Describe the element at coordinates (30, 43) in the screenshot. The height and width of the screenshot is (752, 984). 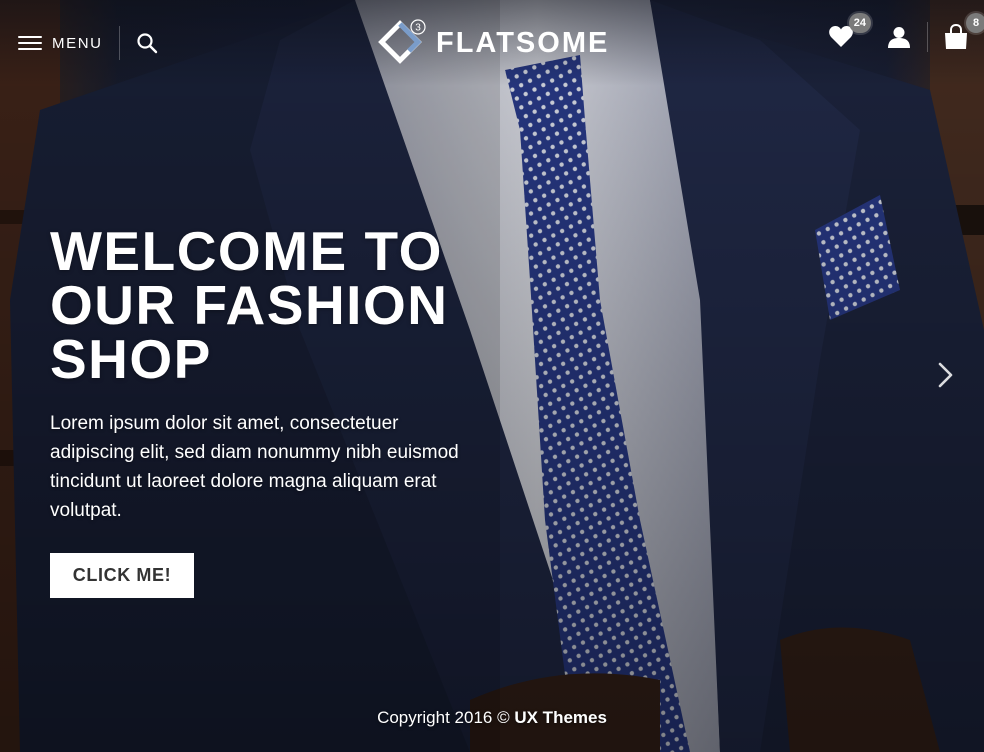
I see `hamburger-icon` at that location.